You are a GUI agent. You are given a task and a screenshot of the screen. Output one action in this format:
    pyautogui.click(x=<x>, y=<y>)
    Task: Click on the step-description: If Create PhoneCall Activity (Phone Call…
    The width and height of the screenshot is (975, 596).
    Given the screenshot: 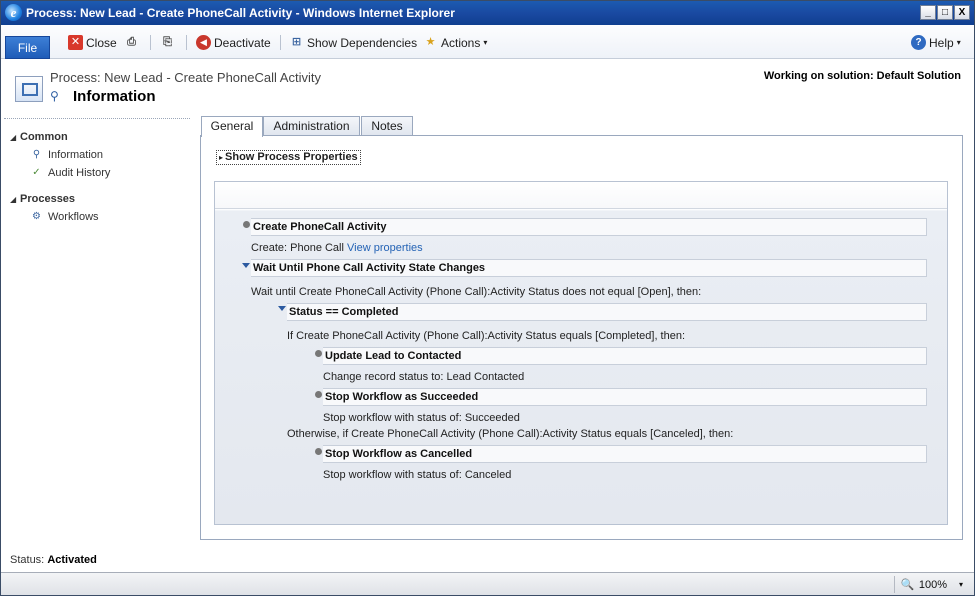 What is the action you would take?
    pyautogui.click(x=486, y=336)
    